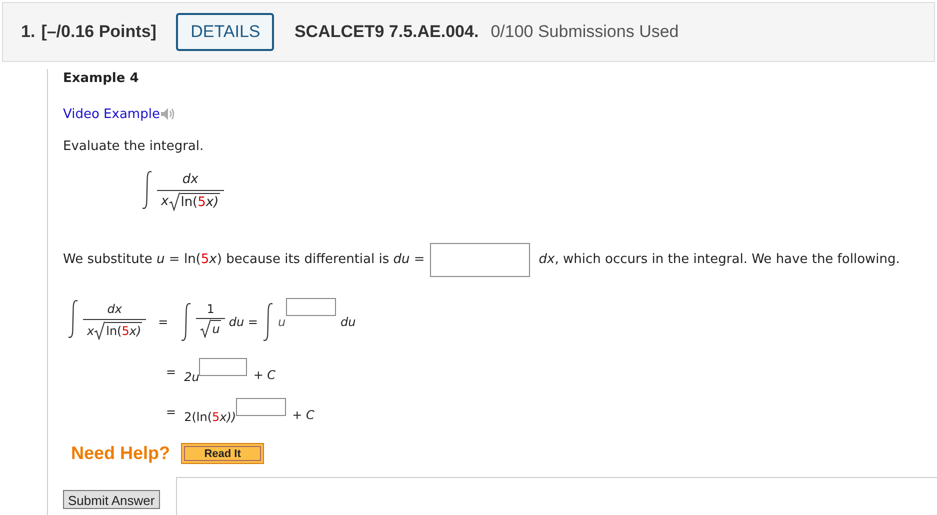  Describe the element at coordinates (111, 114) in the screenshot. I see `video-example-link: Video Example` at that location.